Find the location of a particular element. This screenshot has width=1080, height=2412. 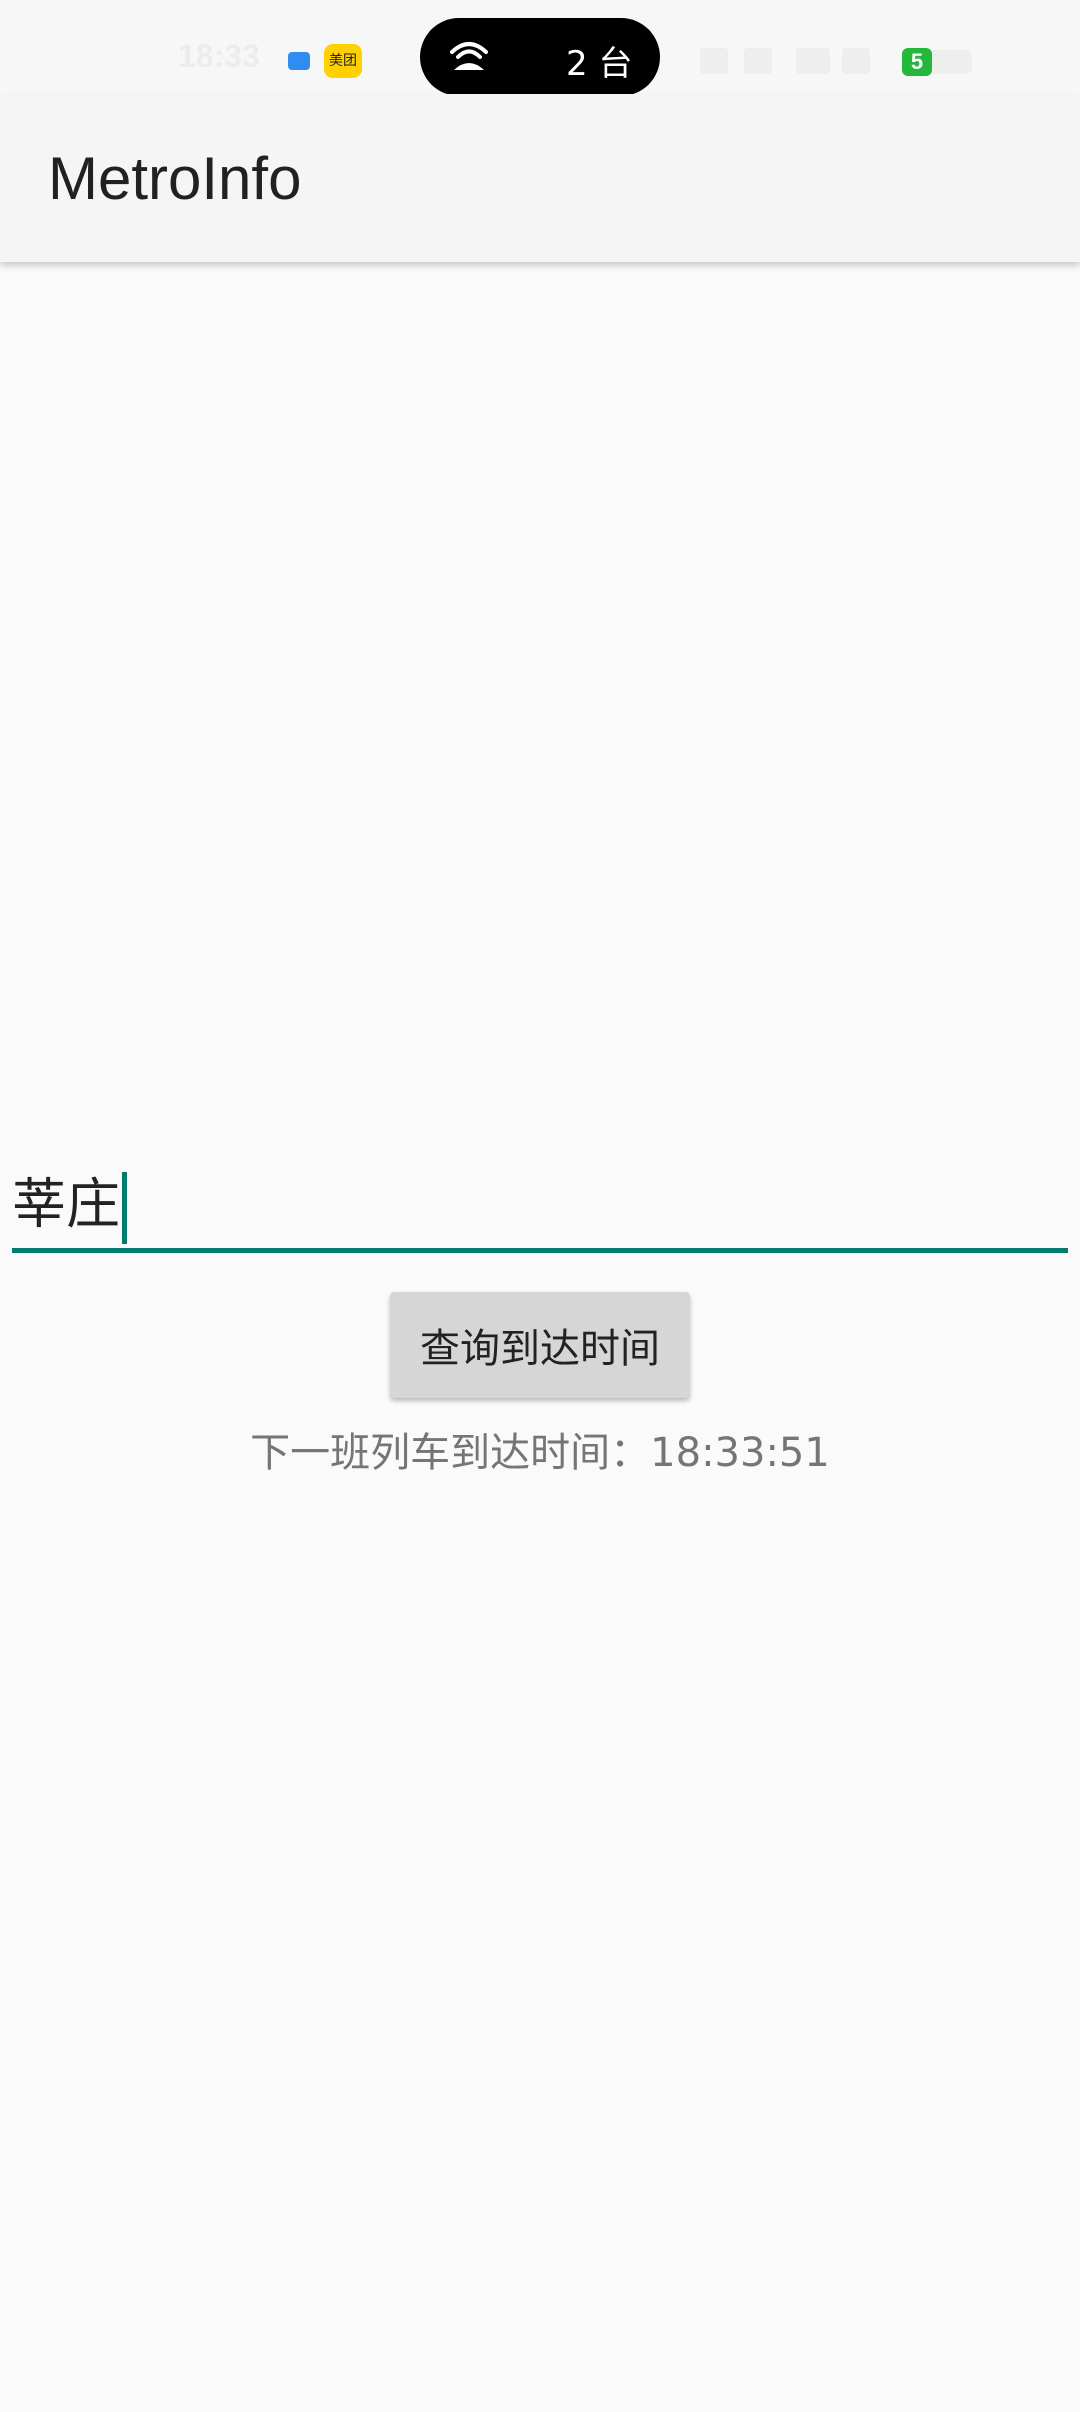

notification-app-icon is located at coordinates (299, 61).